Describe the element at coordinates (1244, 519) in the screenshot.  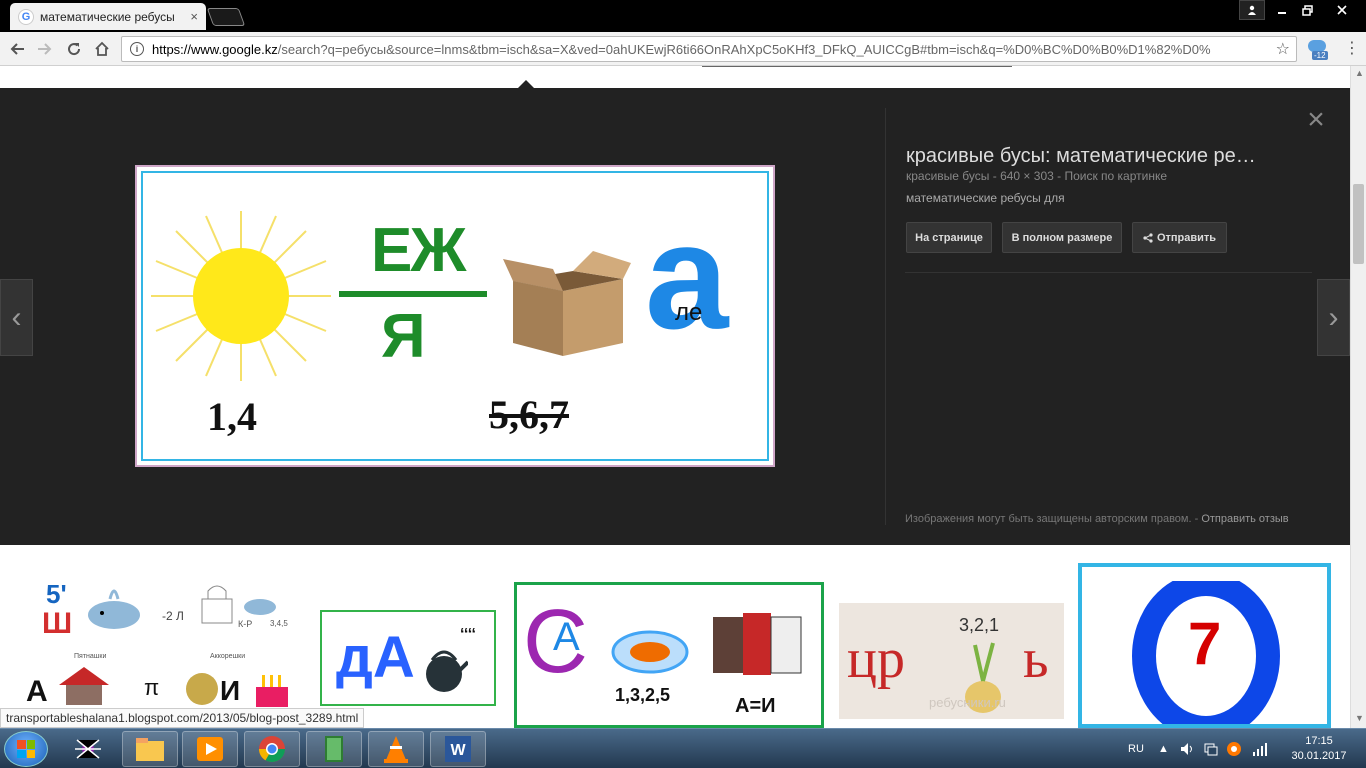
I see `send-feedback-link: Отправить отзыв` at that location.